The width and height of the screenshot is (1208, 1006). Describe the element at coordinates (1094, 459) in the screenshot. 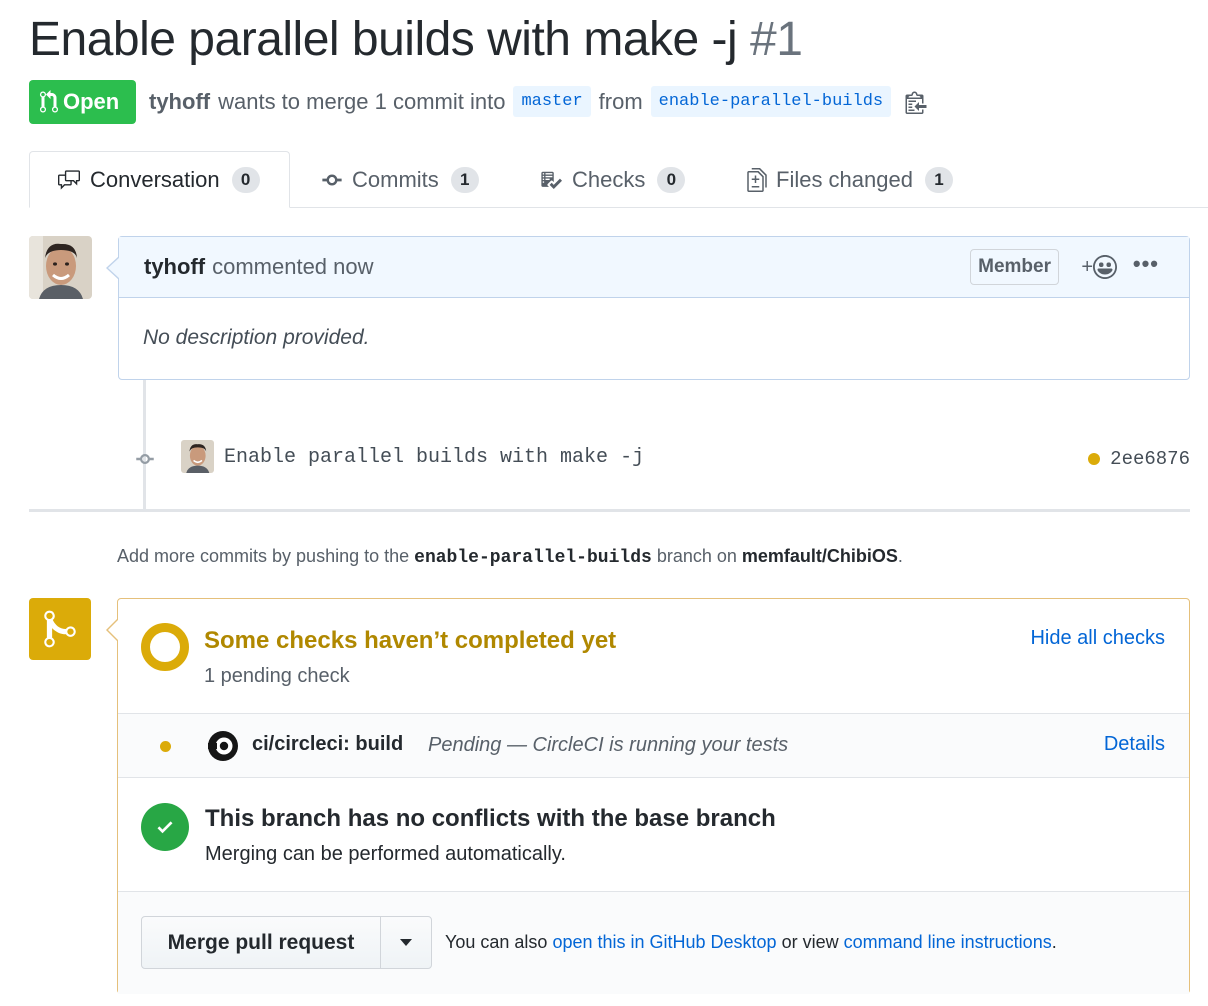

I see `commit-status-dot` at that location.